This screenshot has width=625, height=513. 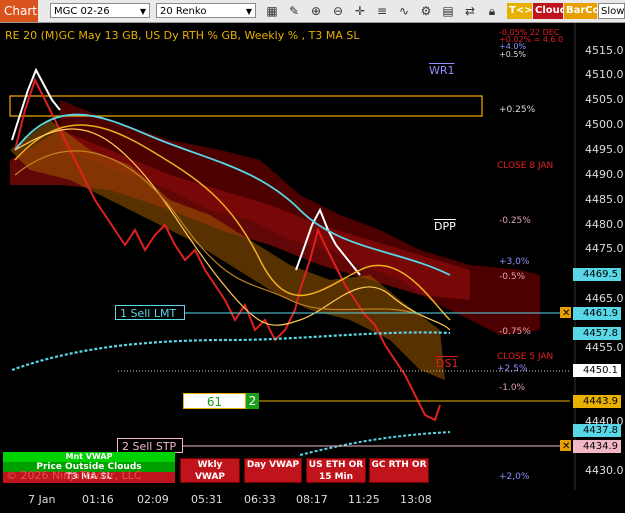 What do you see at coordinates (364, 499) in the screenshot?
I see `x-tick: 11:25` at bounding box center [364, 499].